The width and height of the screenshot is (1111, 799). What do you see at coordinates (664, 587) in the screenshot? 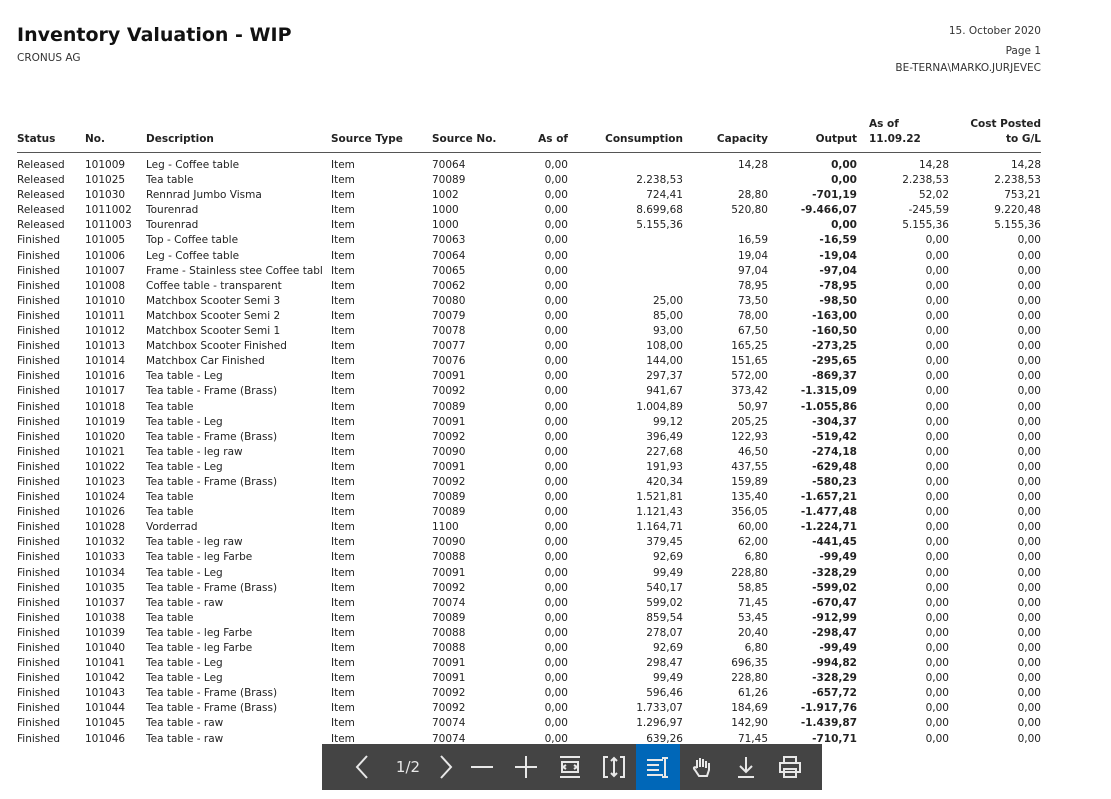
I see `cell-consumption: 540,17` at bounding box center [664, 587].